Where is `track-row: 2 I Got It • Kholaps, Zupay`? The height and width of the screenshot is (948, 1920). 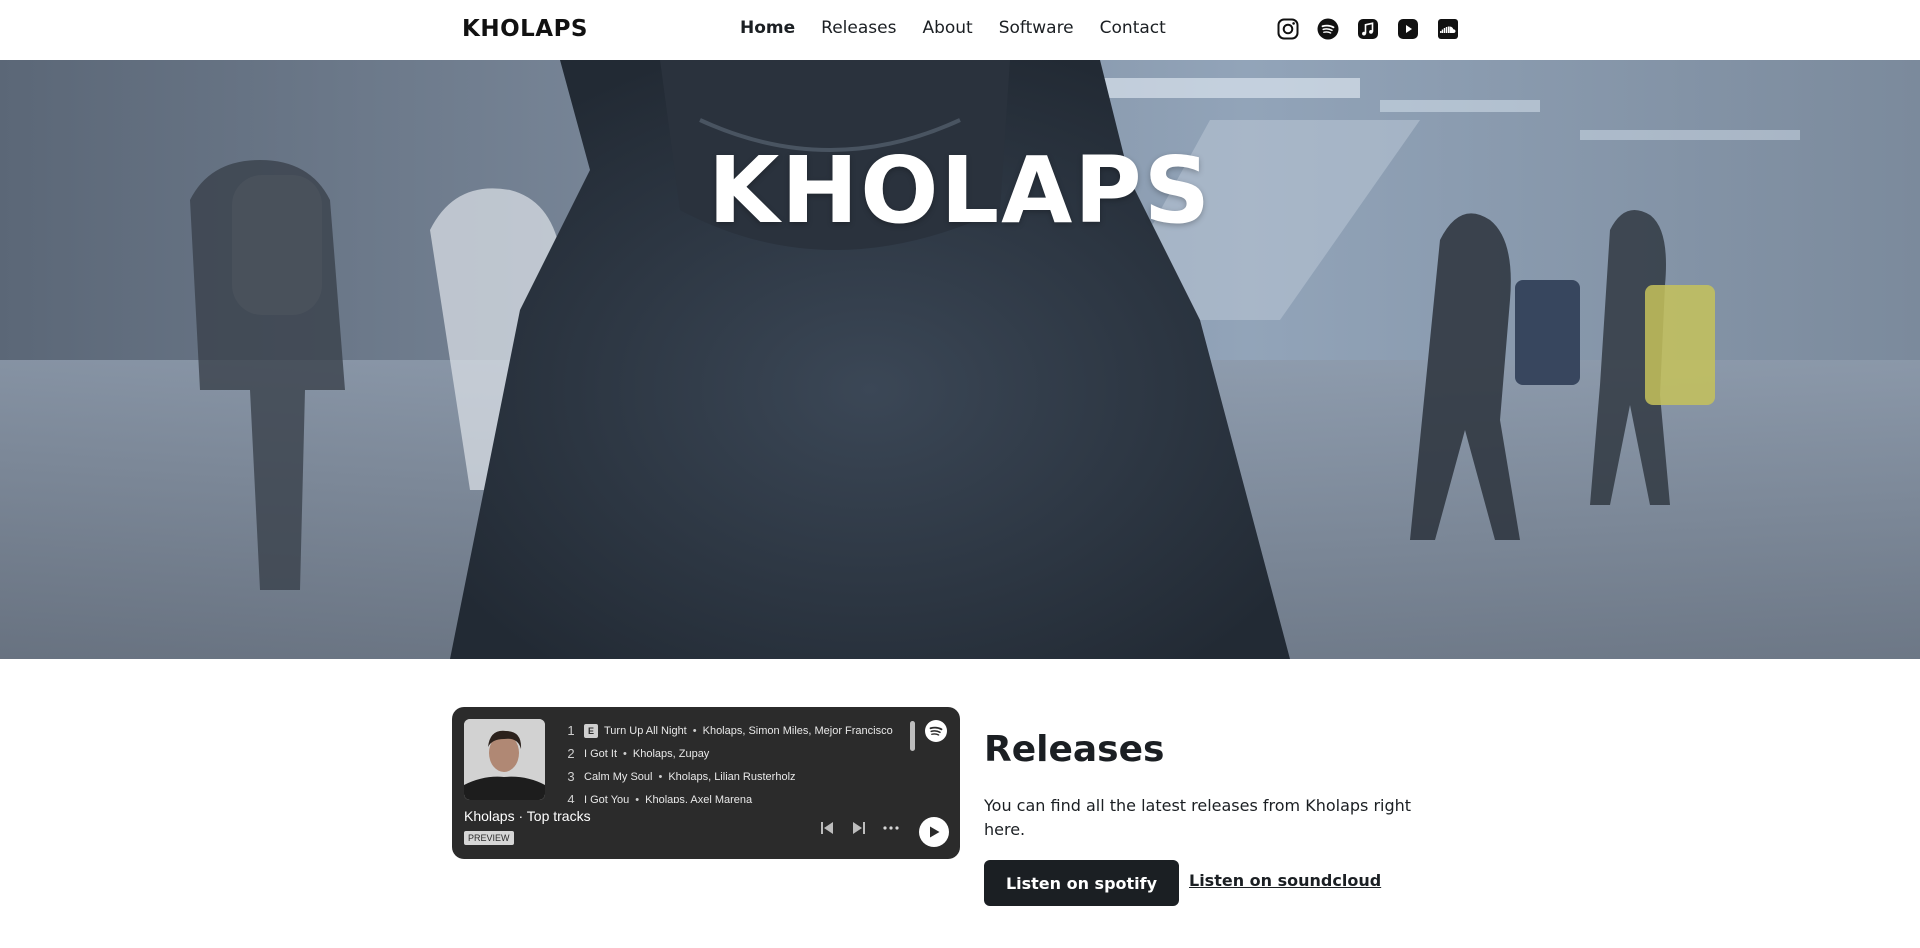 track-row: 2 I Got It • Kholaps, Zupay is located at coordinates (737, 753).